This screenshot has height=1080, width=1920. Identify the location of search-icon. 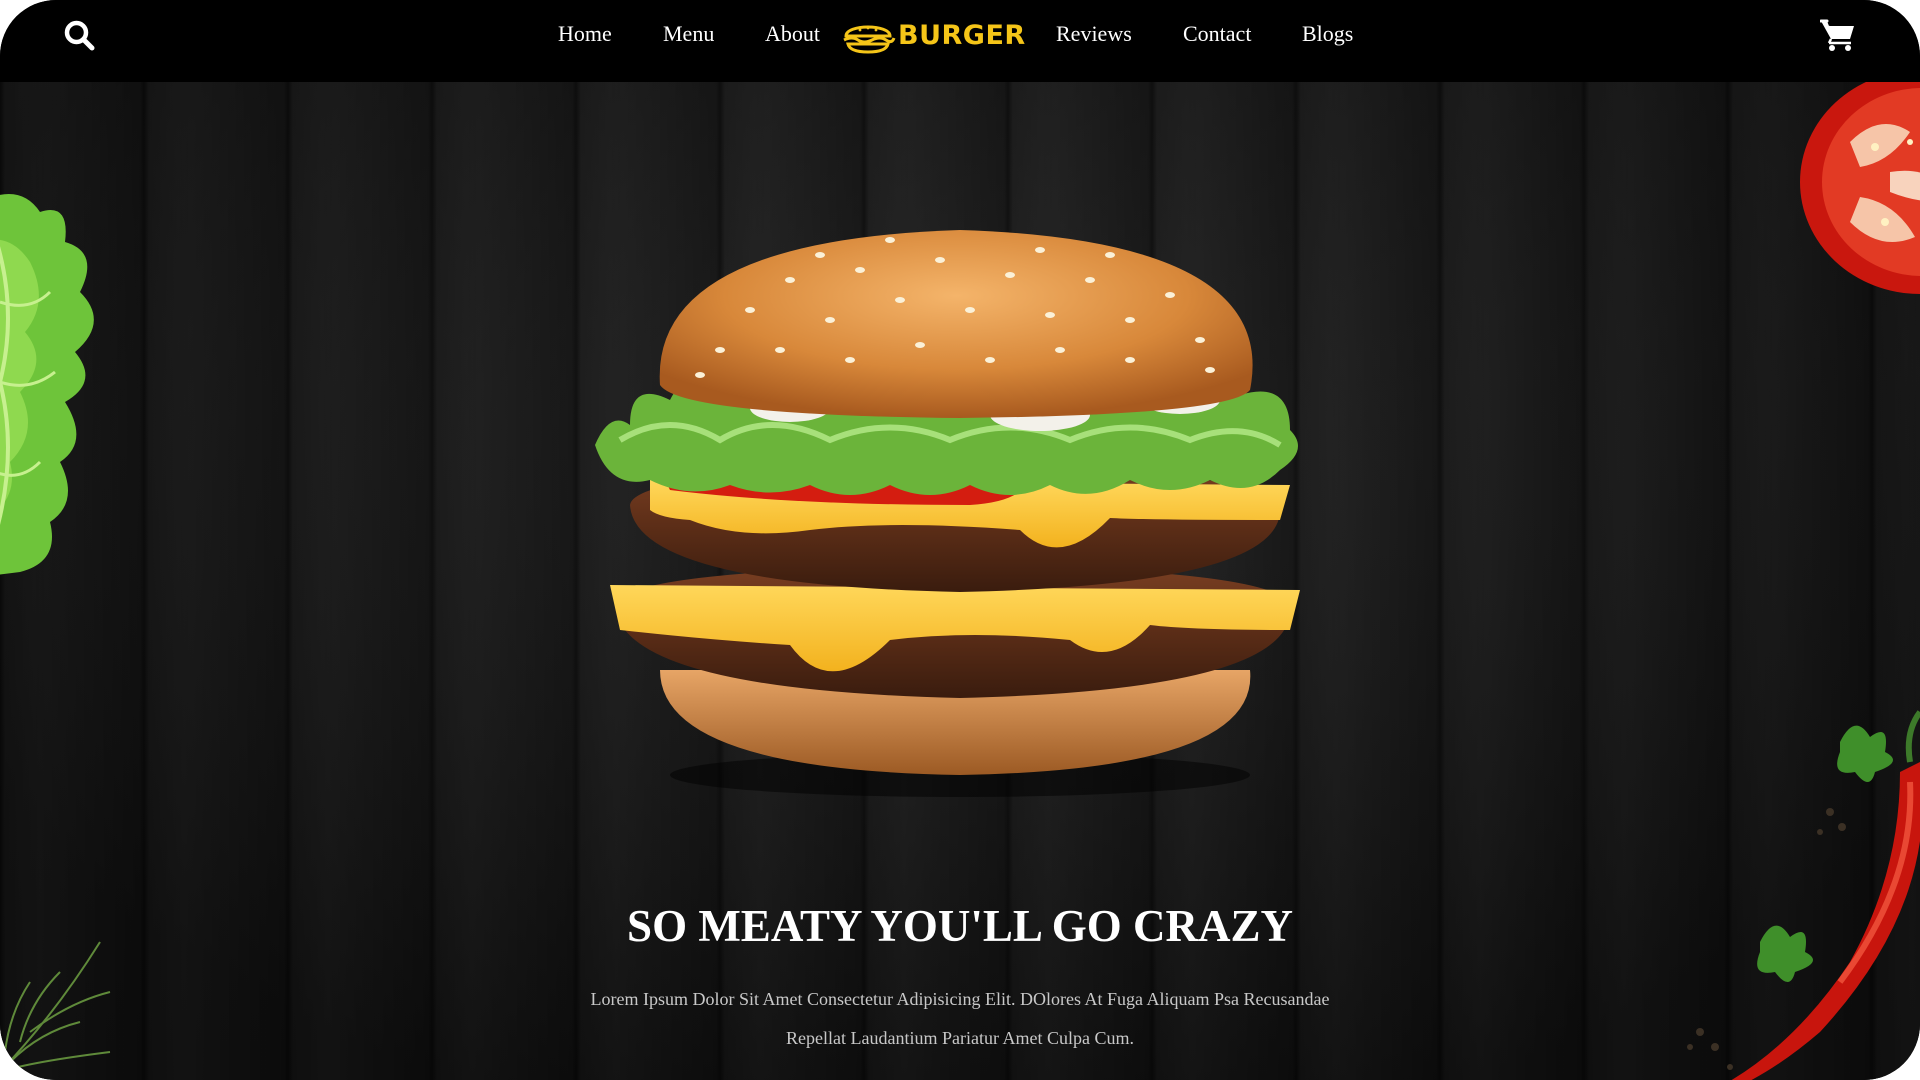
(80, 36).